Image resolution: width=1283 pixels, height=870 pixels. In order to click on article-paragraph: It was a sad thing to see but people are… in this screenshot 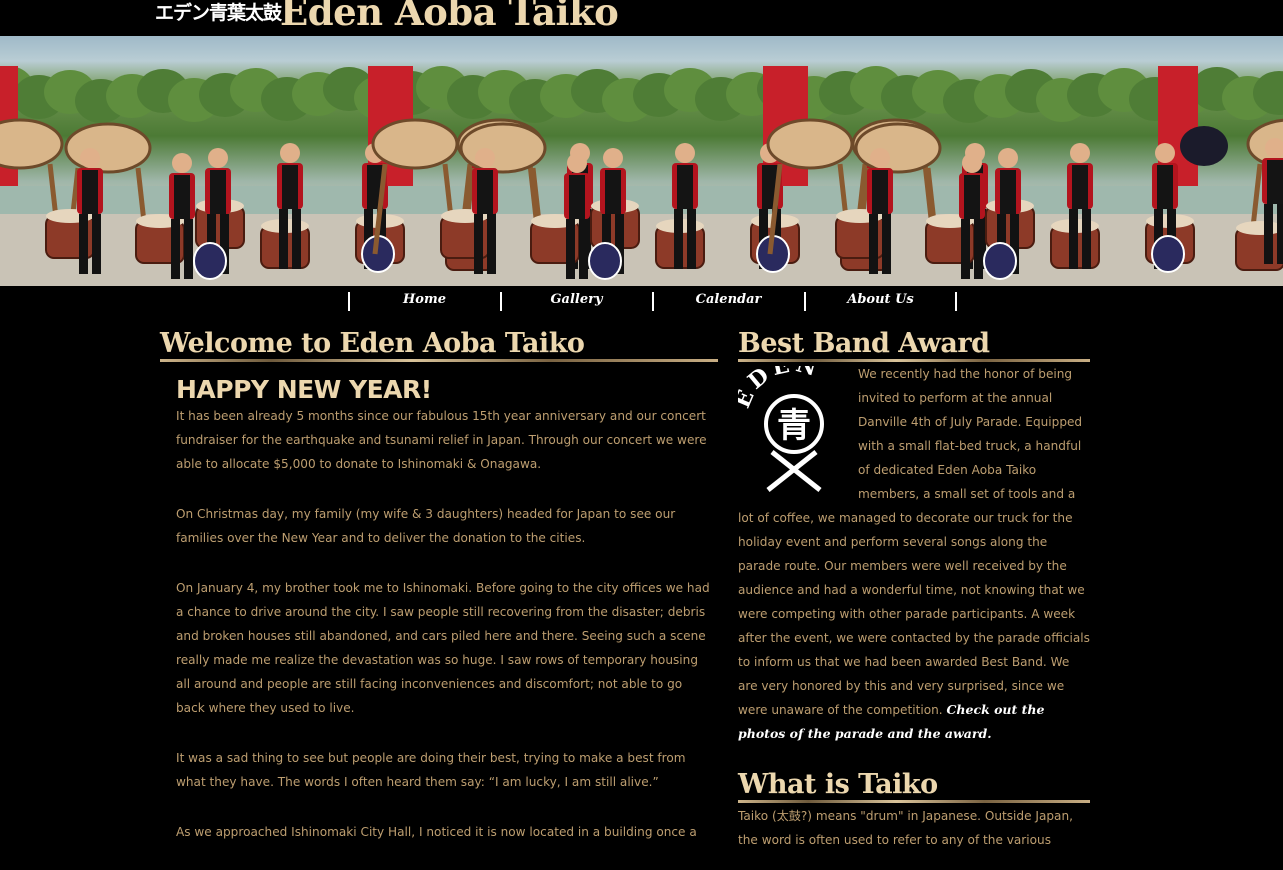, I will do `click(431, 770)`.